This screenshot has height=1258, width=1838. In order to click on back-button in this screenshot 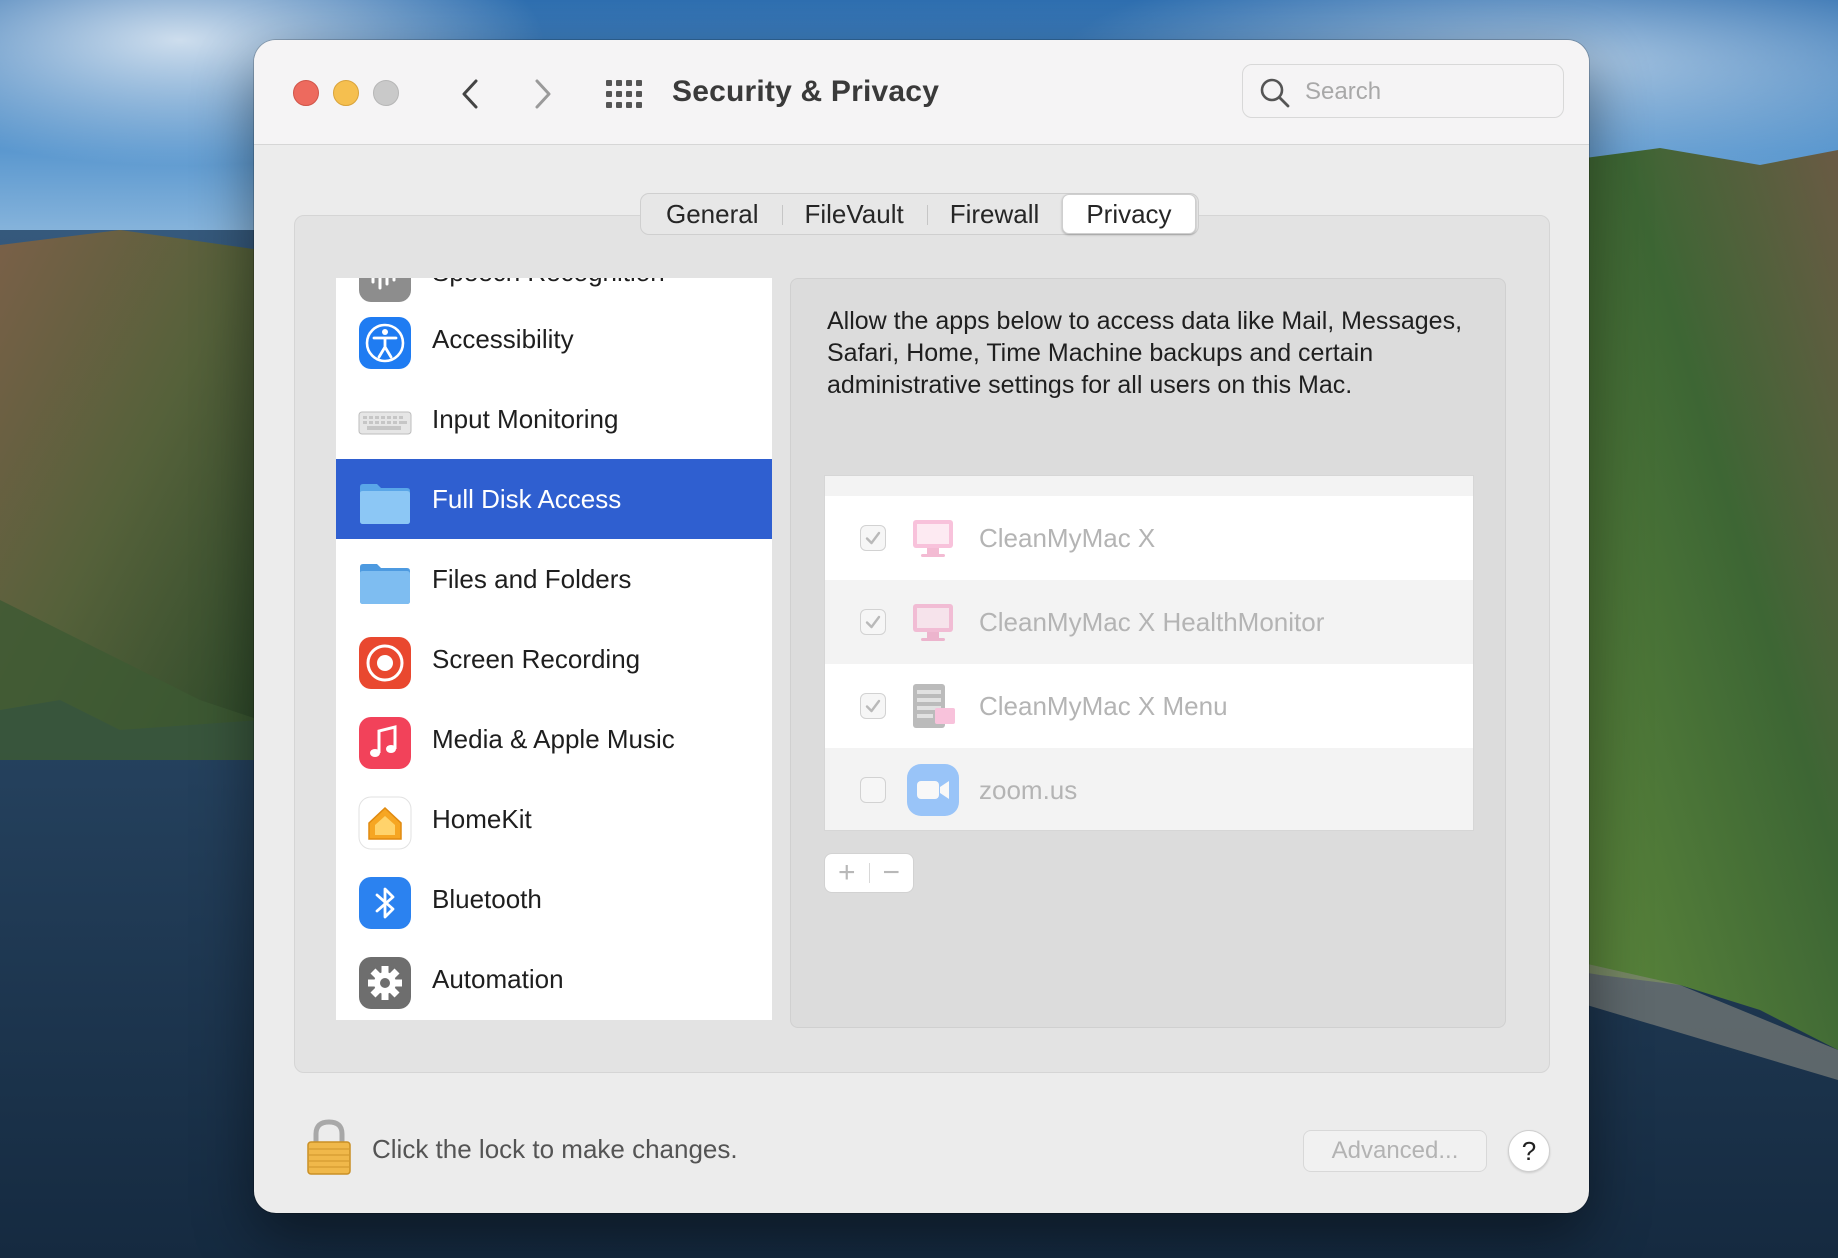, I will do `click(470, 94)`.